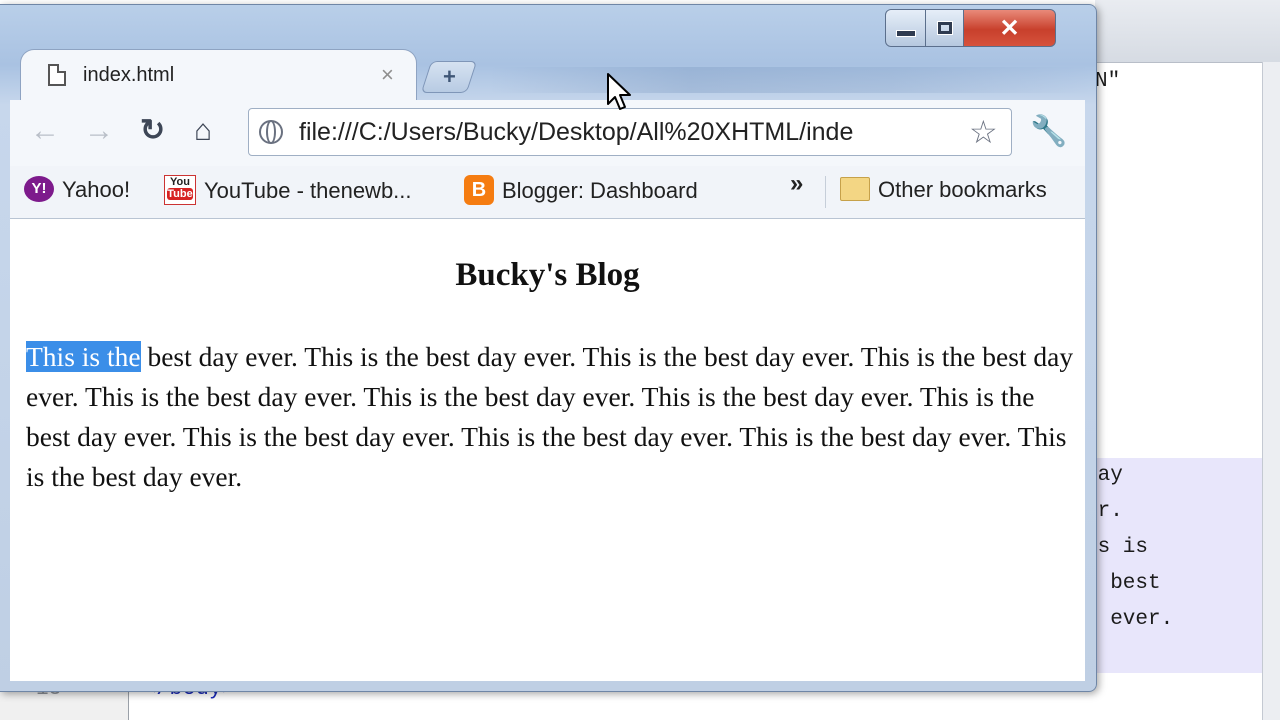  I want to click on close-icon: ✕, so click(1009, 28).